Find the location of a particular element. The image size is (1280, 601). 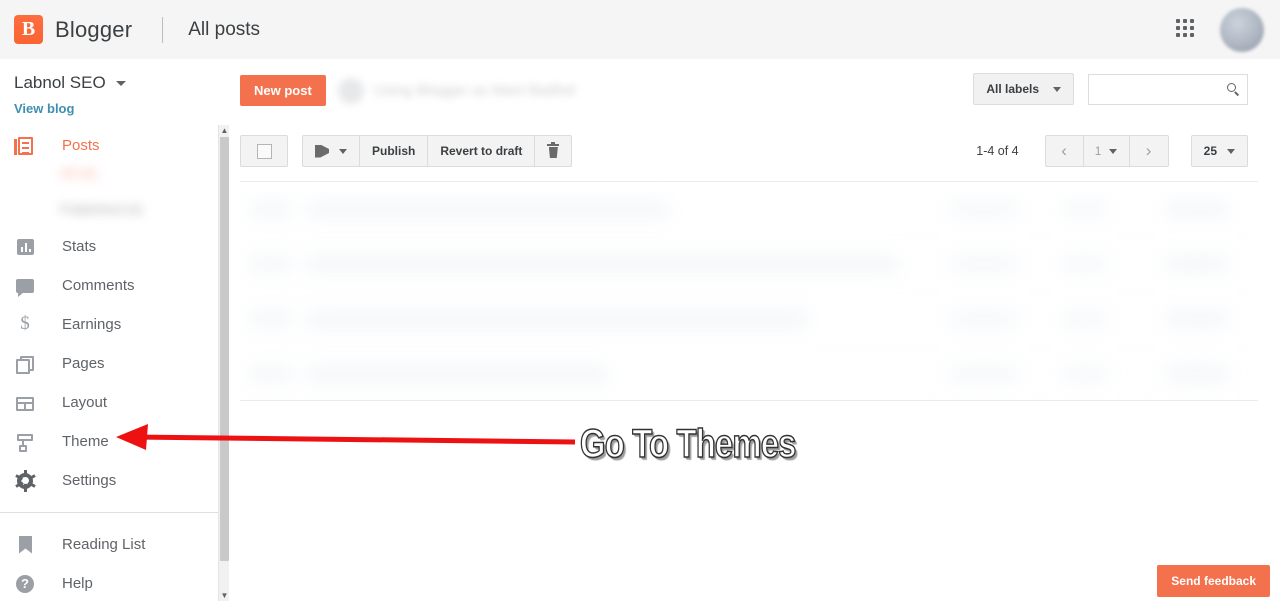

send-feedback-button: Send feedback is located at coordinates (1213, 581).